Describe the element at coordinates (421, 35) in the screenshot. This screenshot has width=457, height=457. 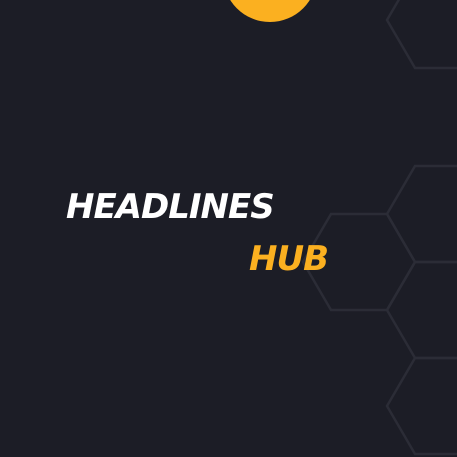
I see `hexagon-outline-top-right` at that location.